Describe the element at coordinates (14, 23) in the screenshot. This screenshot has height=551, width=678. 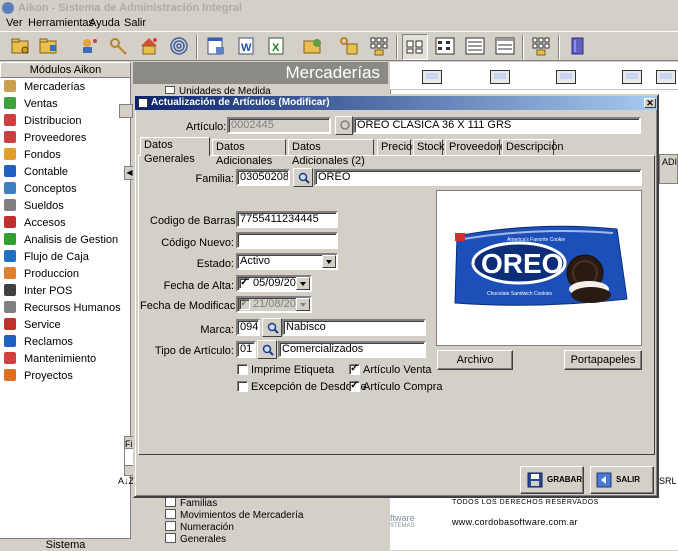
I see `menu-ver: Ver` at that location.